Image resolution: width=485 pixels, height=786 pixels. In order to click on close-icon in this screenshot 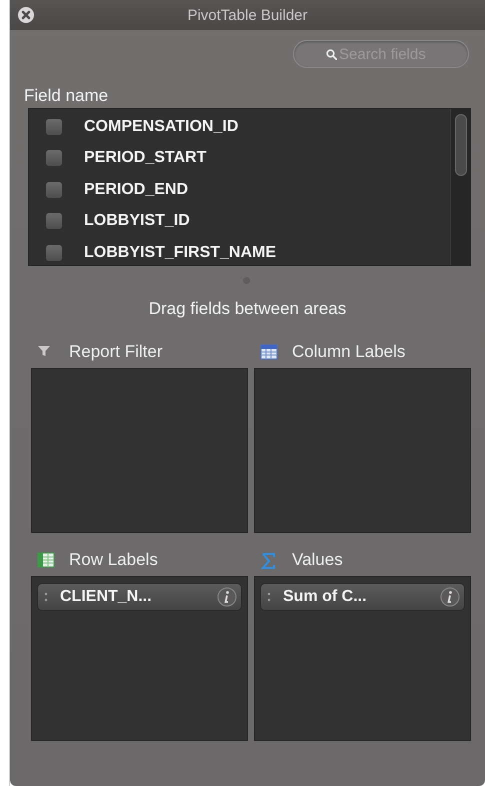, I will do `click(26, 15)`.